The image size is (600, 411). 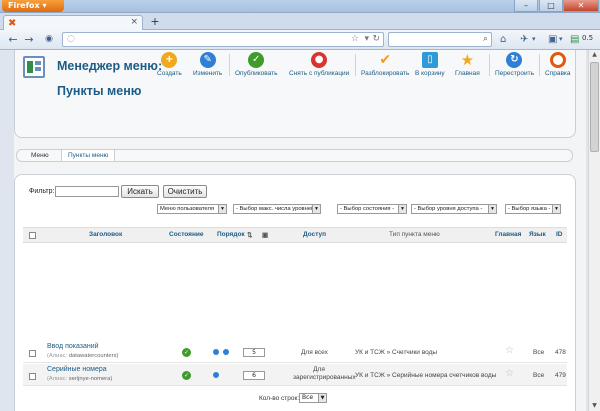 What do you see at coordinates (594, 107) in the screenshot?
I see `scrollbar-thumb` at bounding box center [594, 107].